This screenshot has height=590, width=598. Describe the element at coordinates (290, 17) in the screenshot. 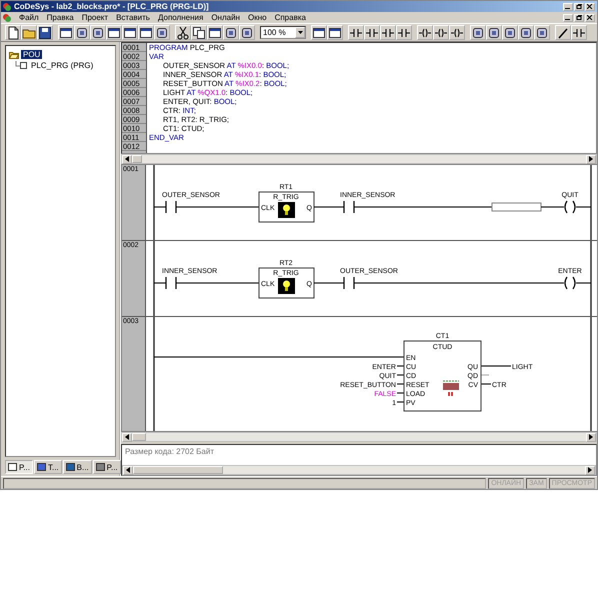

I see `menu-item: Справка` at that location.